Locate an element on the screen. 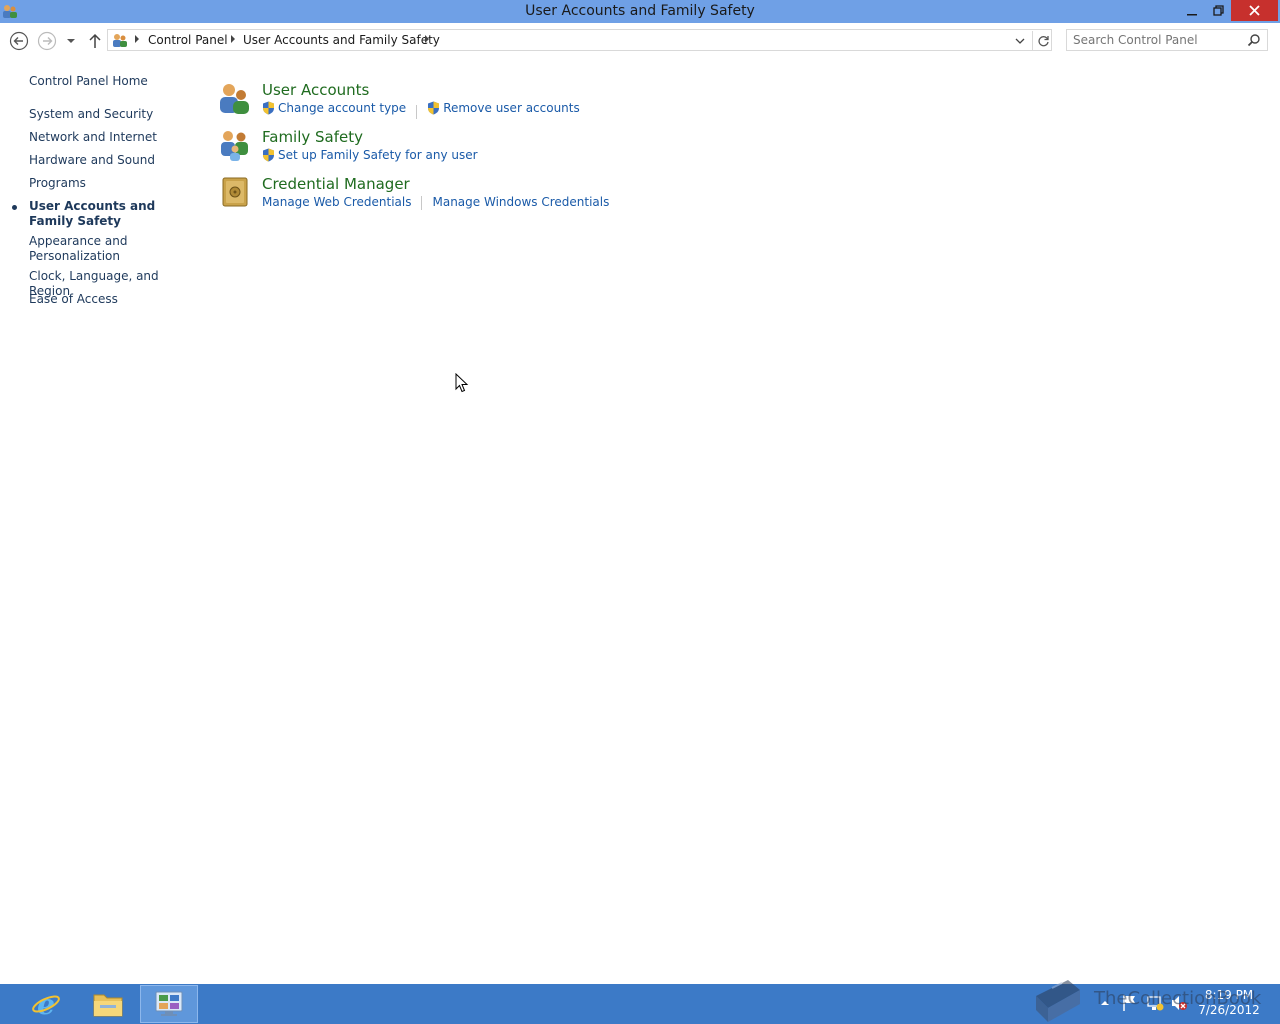 The width and height of the screenshot is (1280, 1024). family-safety-icon is located at coordinates (235, 145).